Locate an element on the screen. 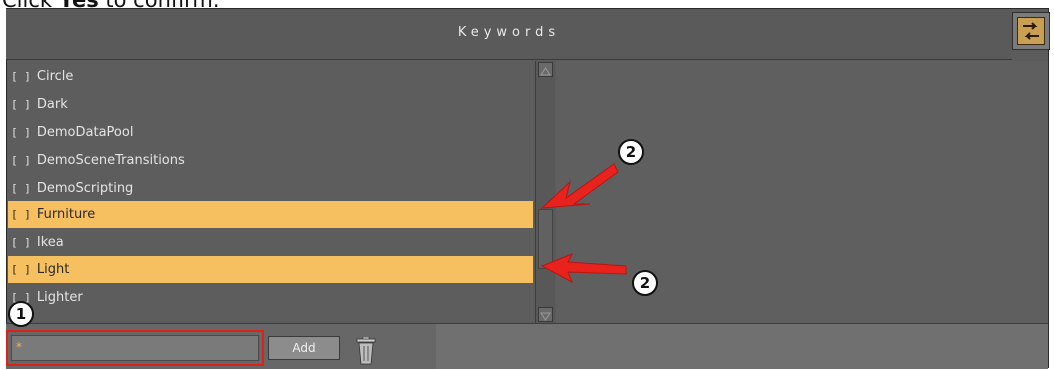  callout-arrow-lower is located at coordinates (583, 268).